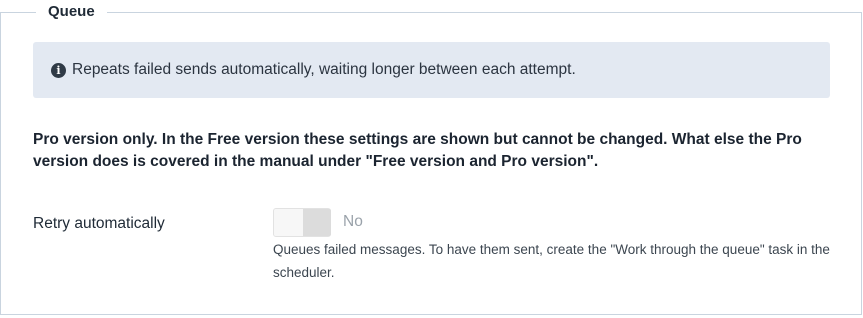 The image size is (863, 318). Describe the element at coordinates (58, 70) in the screenshot. I see `info-circle-icon: i` at that location.